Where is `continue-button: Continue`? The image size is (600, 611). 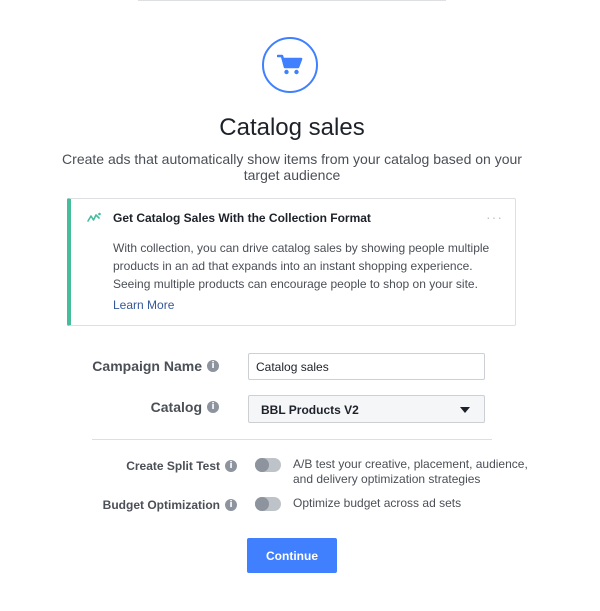
continue-button: Continue is located at coordinates (292, 555).